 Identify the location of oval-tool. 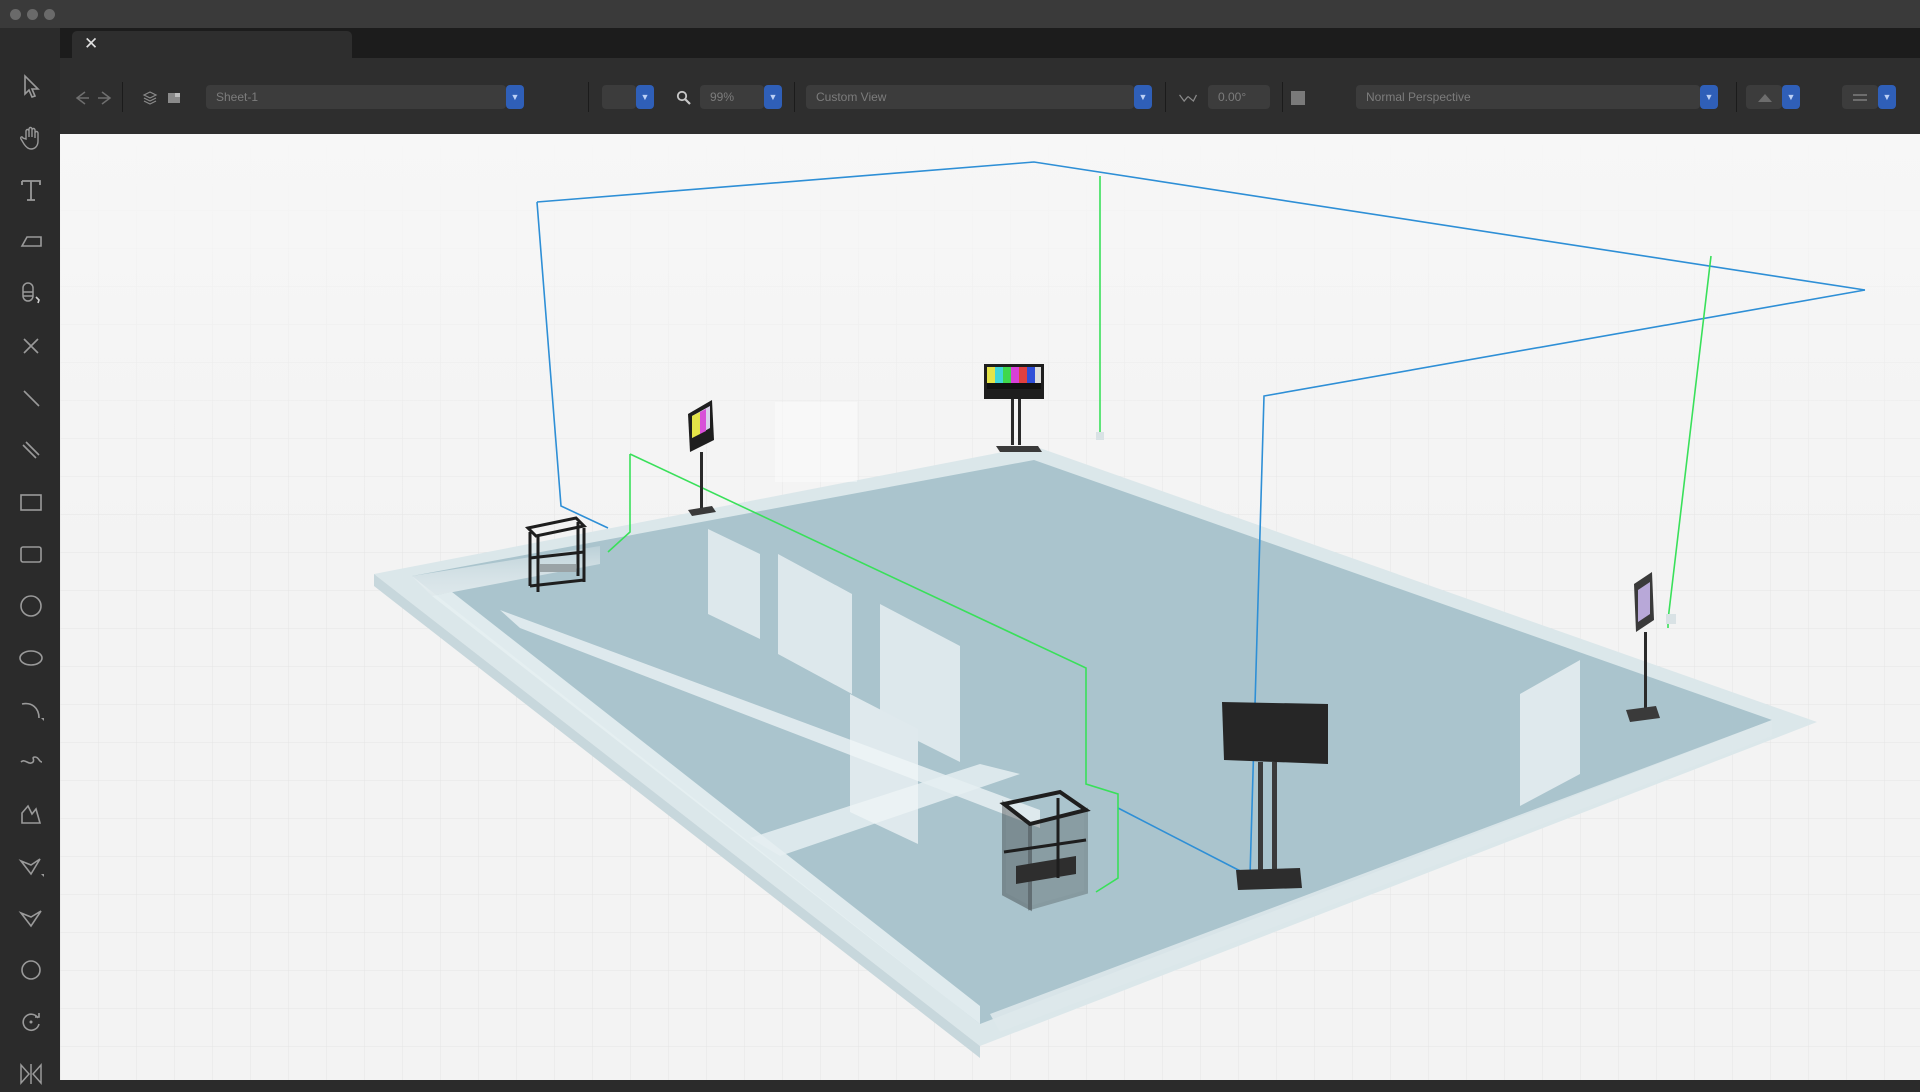
(31, 658).